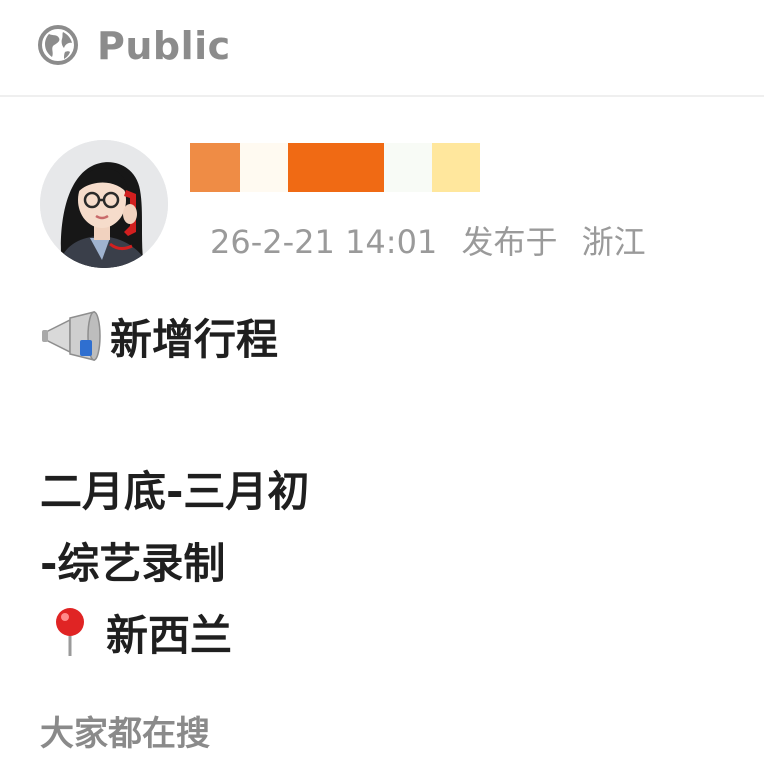 This screenshot has height=764, width=764. What do you see at coordinates (382, 96) in the screenshot?
I see `header-divider` at bounding box center [382, 96].